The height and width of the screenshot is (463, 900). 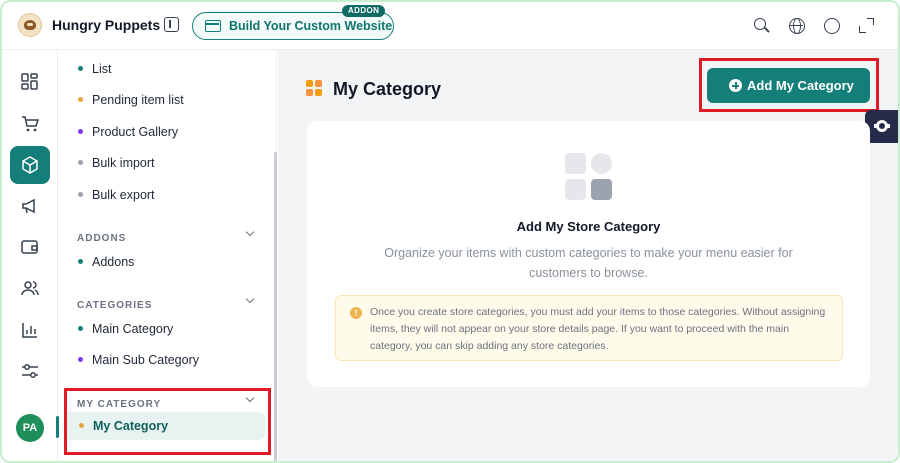 I want to click on sidebar-item-label: List, so click(x=102, y=69).